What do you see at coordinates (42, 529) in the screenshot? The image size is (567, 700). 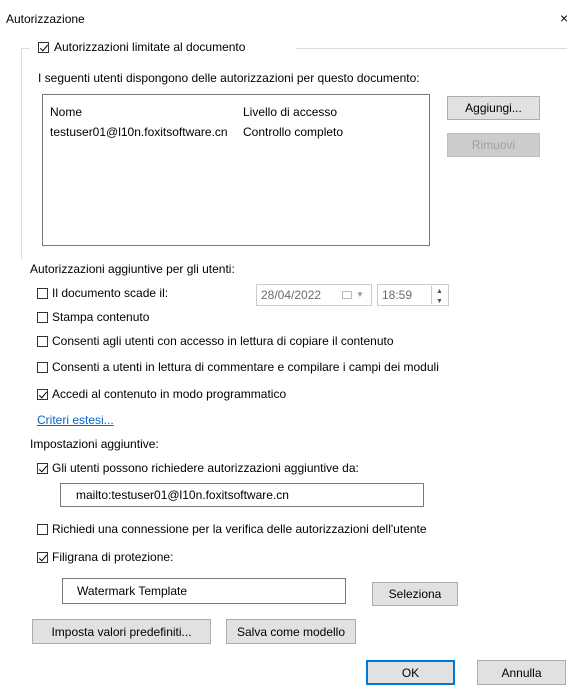 I see `connection-checkbox` at bounding box center [42, 529].